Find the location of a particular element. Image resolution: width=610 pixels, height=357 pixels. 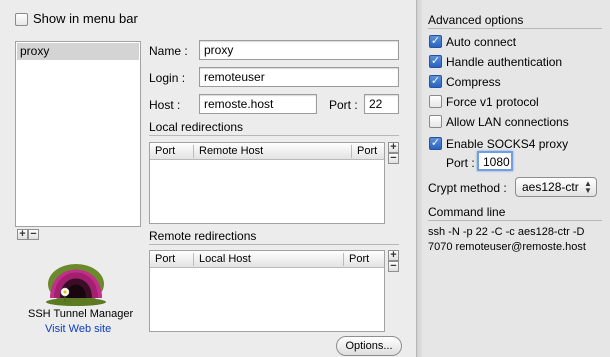

visit-web-site-link: Visit Web site is located at coordinates (78, 329).